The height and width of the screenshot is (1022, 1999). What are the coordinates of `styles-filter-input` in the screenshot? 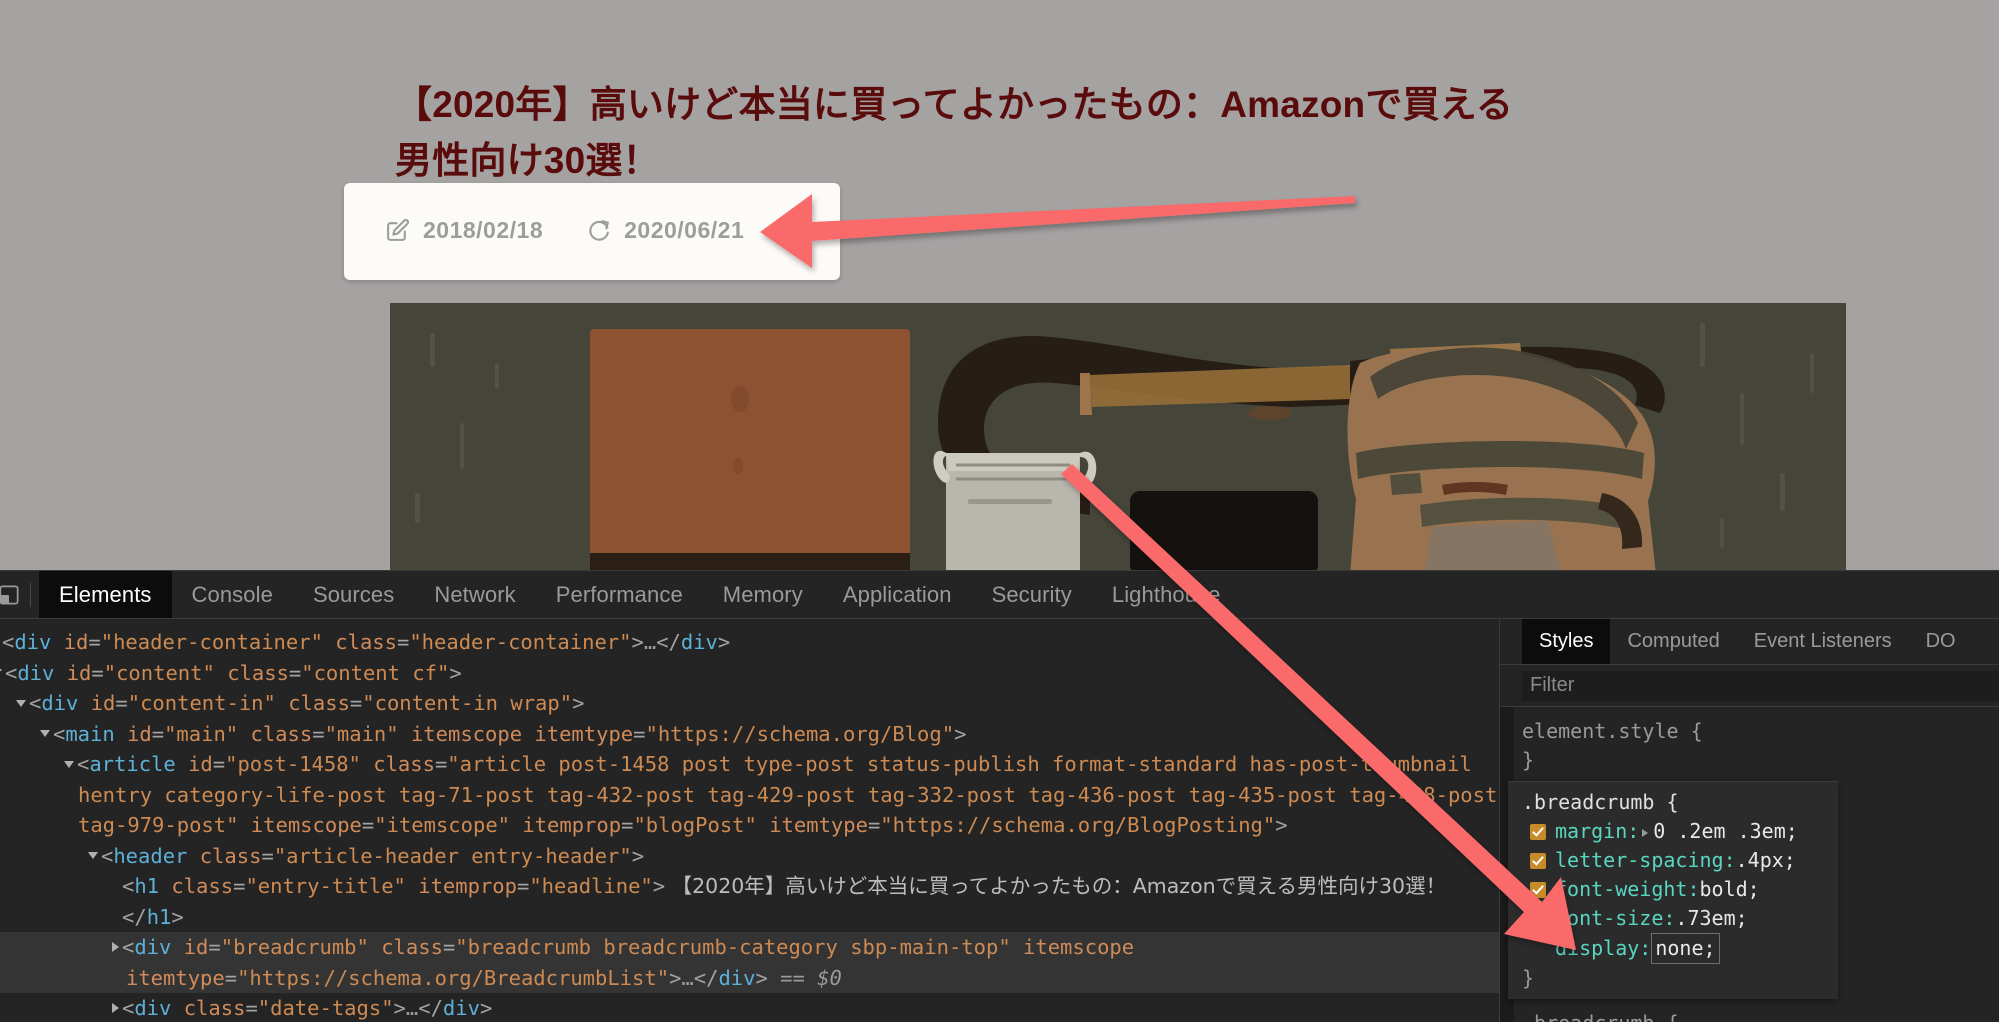 It's located at (1760, 685).